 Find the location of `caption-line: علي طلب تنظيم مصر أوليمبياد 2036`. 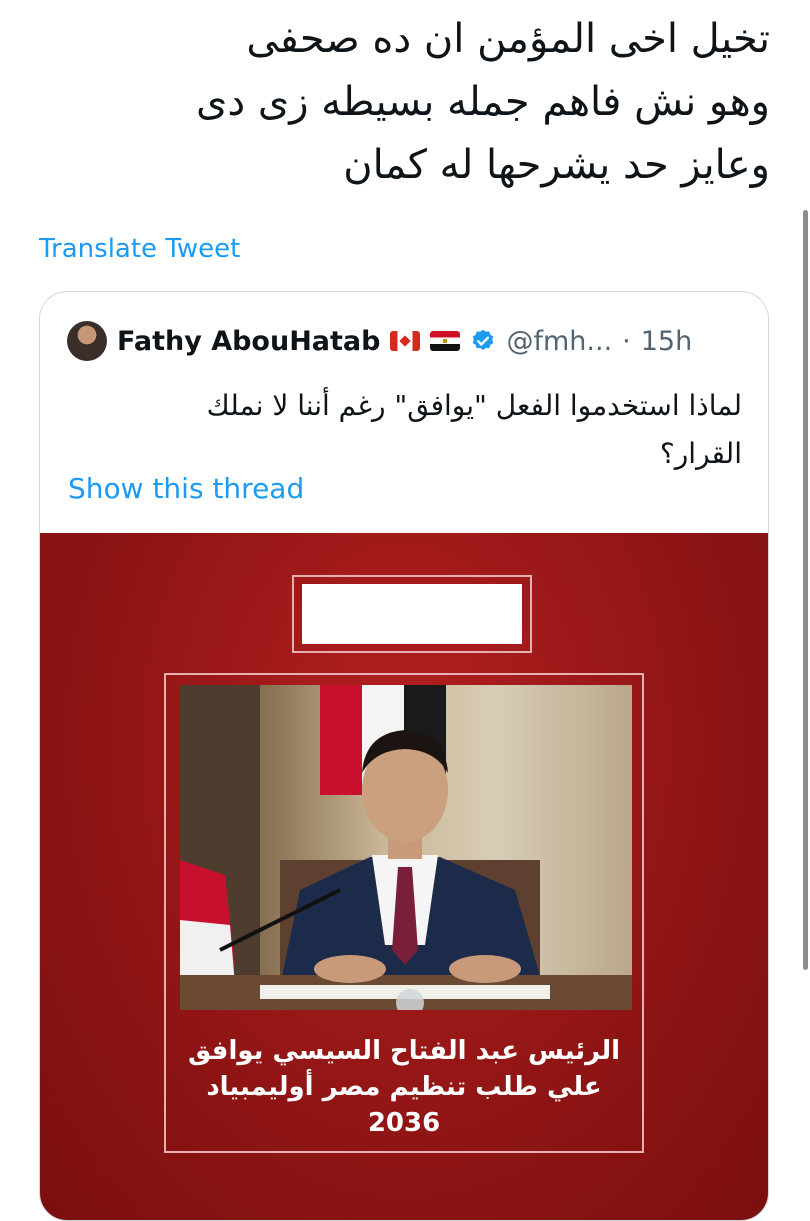

caption-line: علي طلب تنظيم مصر أوليمبياد 2036 is located at coordinates (404, 1105).